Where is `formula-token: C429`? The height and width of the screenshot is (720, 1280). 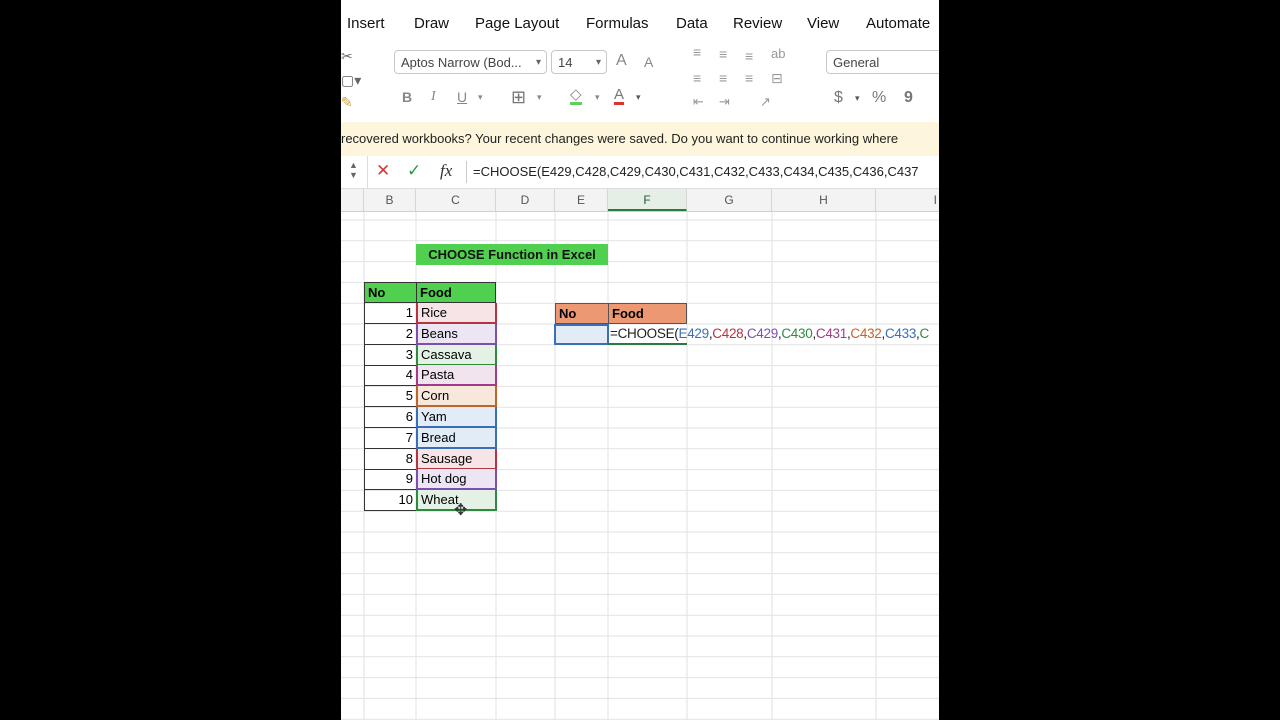
formula-token: C429 is located at coordinates (762, 333).